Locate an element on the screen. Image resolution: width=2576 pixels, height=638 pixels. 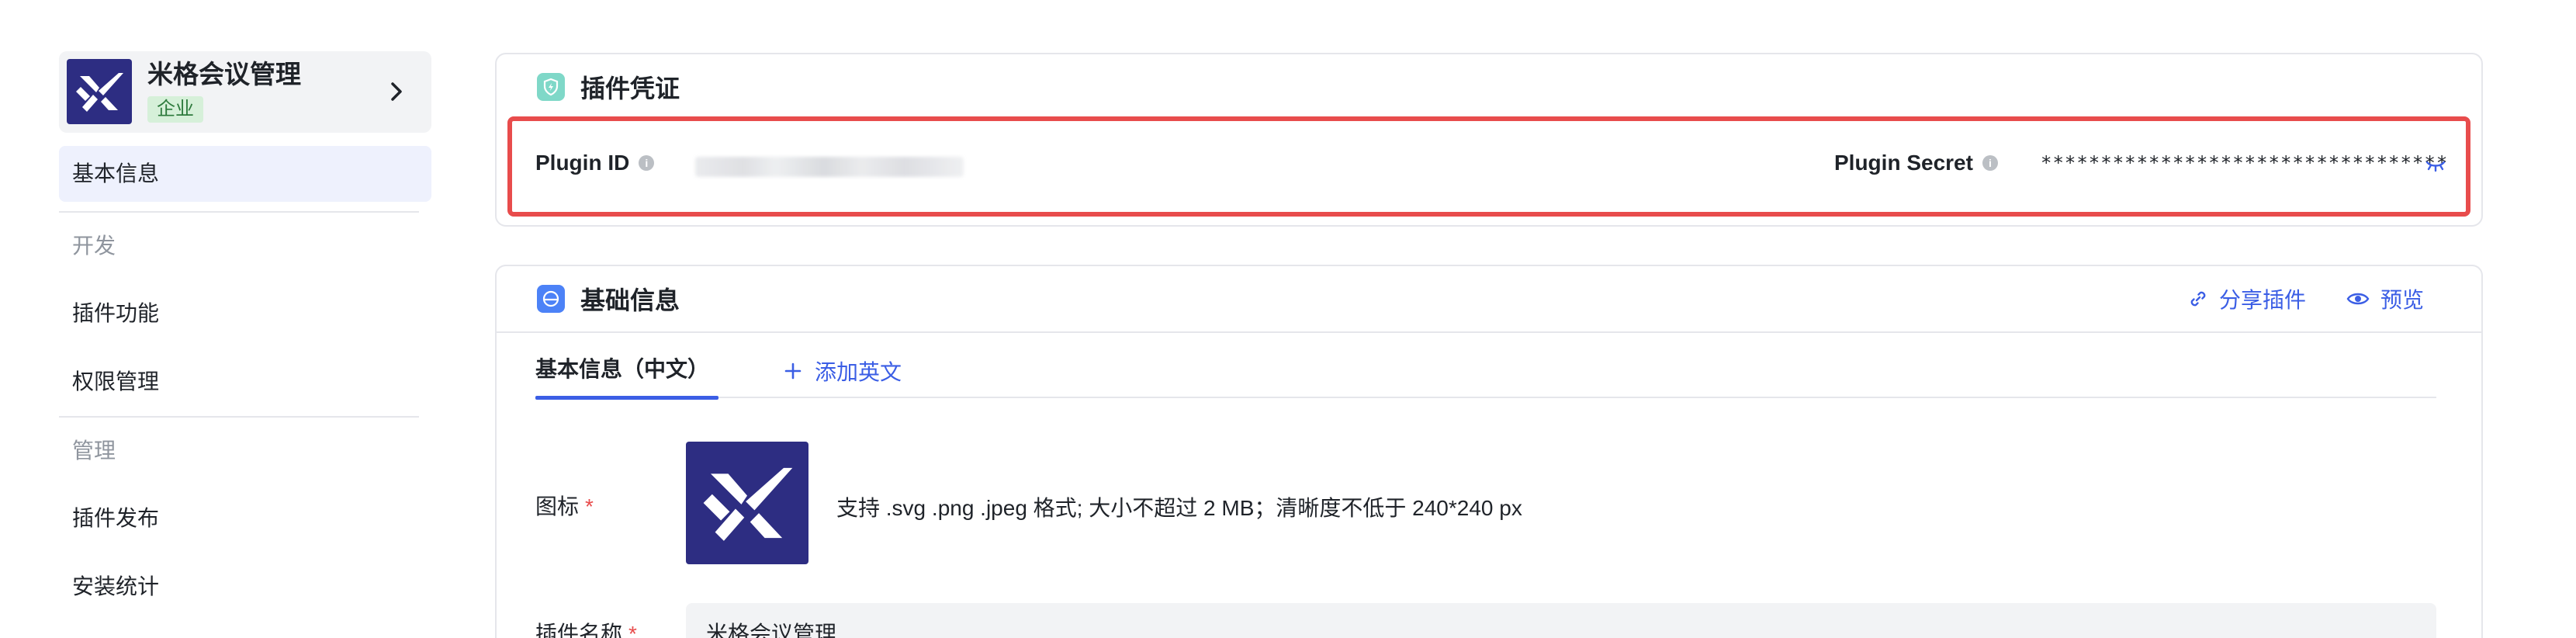
add-english-label: 添加英文 is located at coordinates (859, 372).